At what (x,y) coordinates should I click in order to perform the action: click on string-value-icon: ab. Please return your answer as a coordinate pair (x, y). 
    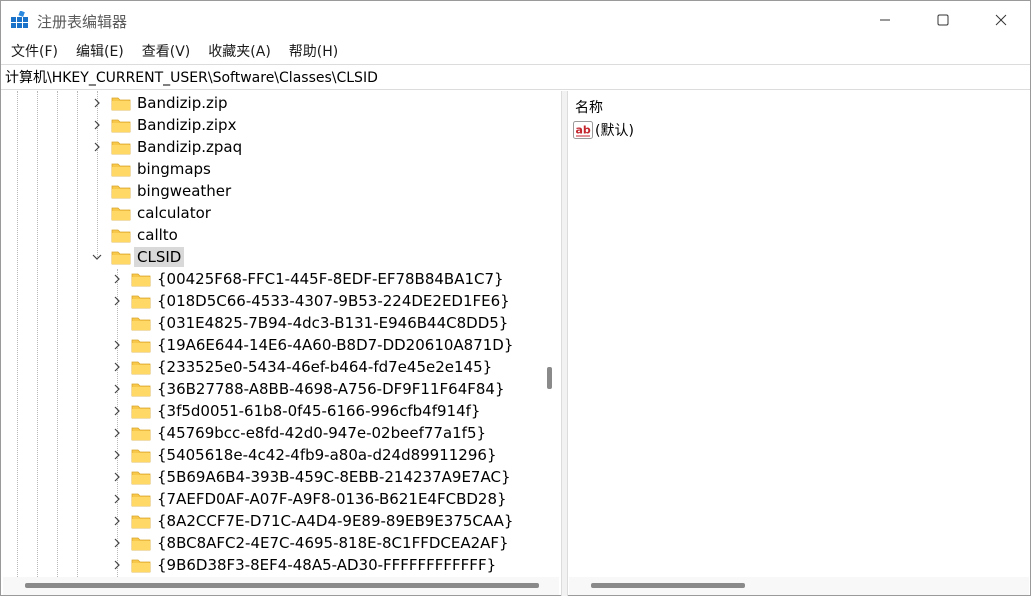
    Looking at the image, I should click on (583, 130).